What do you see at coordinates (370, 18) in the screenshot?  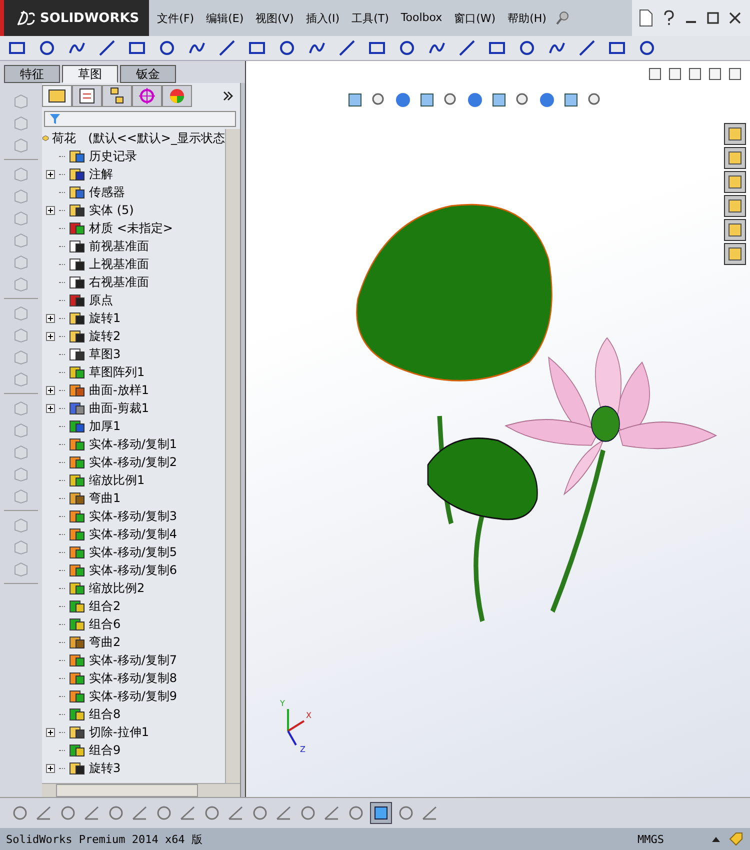 I see `menu-item: 工具(T)` at bounding box center [370, 18].